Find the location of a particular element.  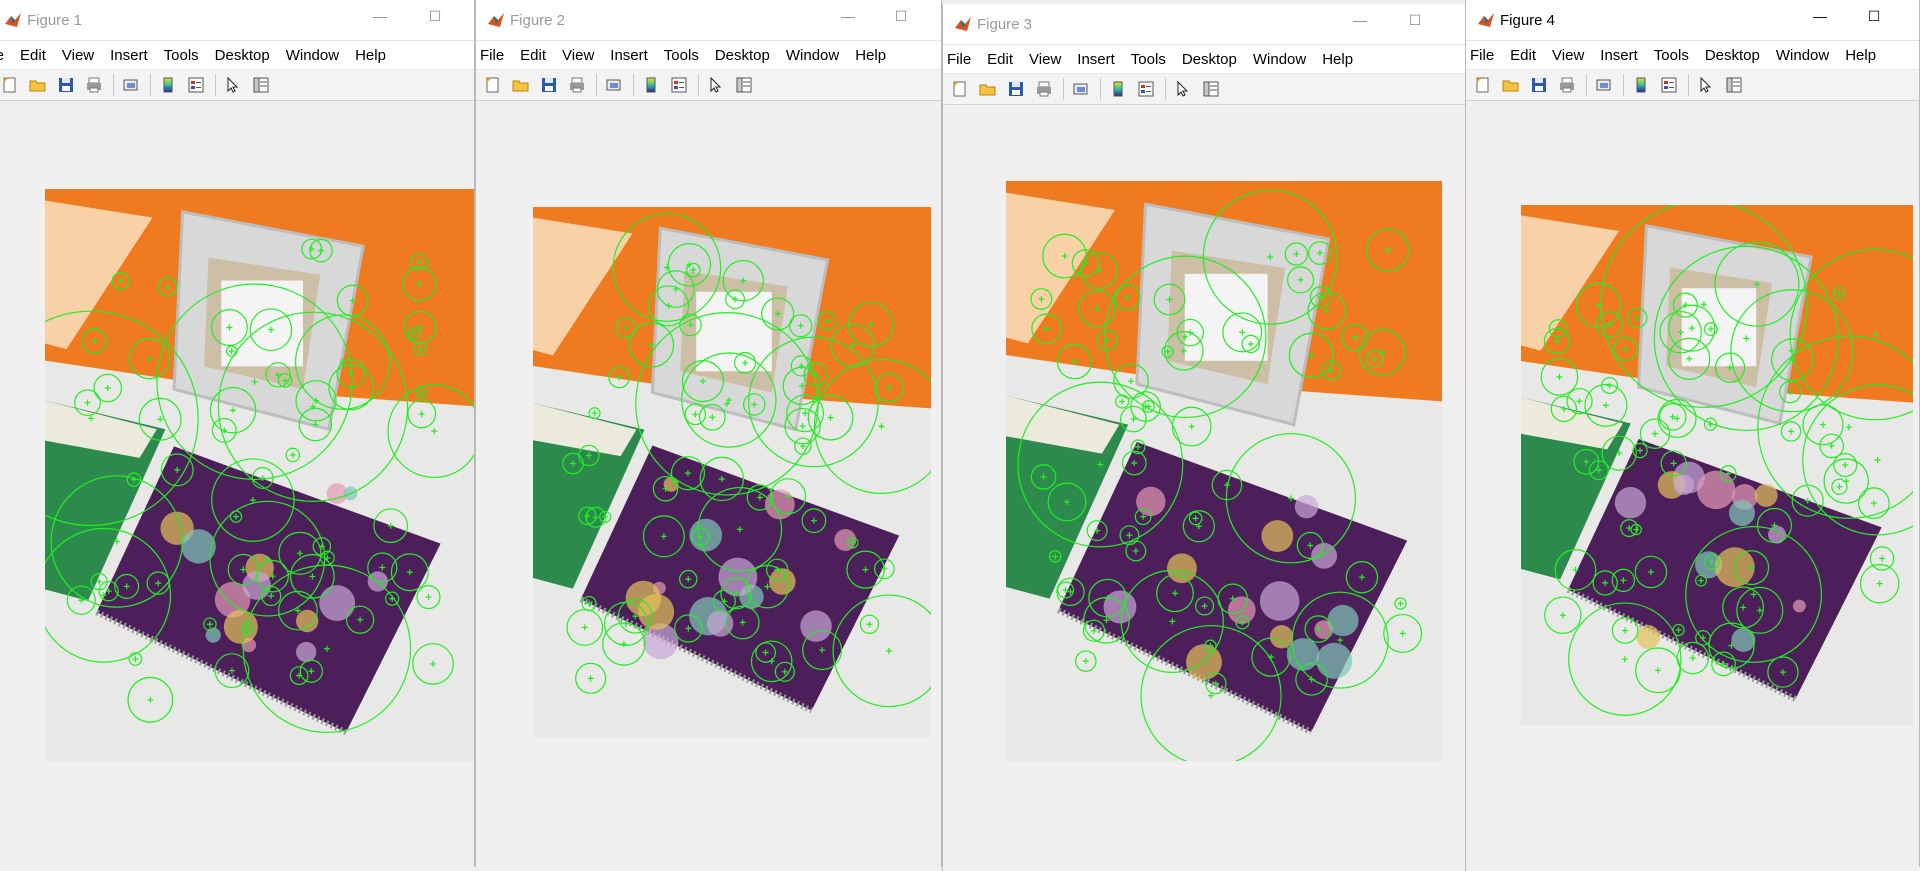

title-bar: Figure 1 — ☐ is located at coordinates (237, 20).